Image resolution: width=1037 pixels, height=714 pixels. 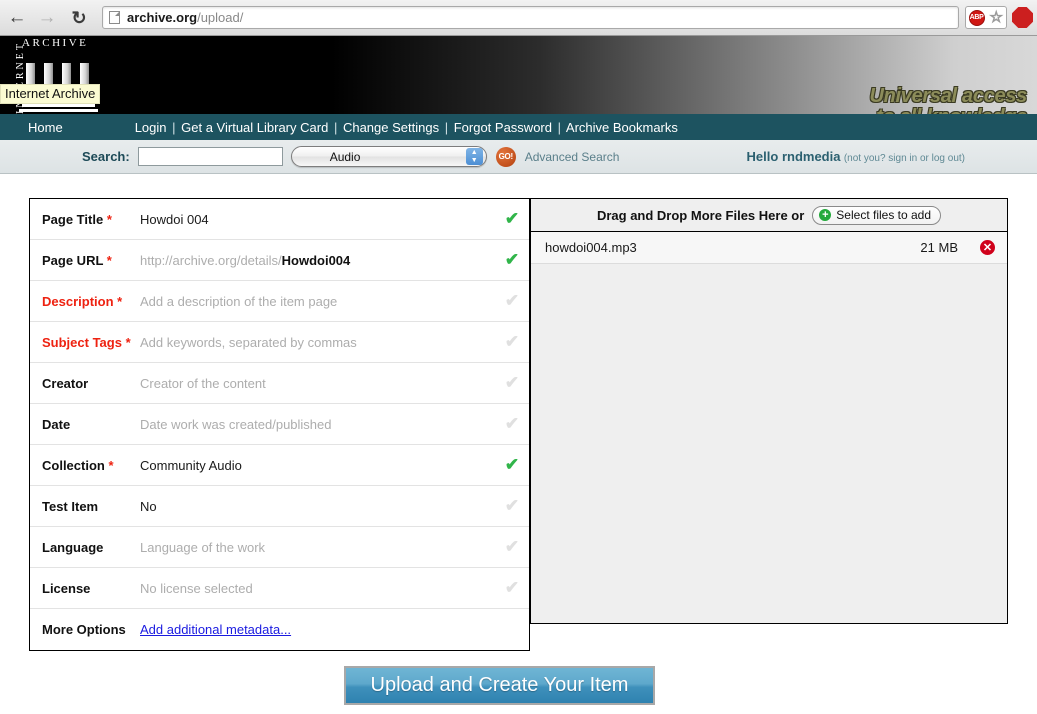 I want to click on field-label-more-options: More Options, so click(x=84, y=629).